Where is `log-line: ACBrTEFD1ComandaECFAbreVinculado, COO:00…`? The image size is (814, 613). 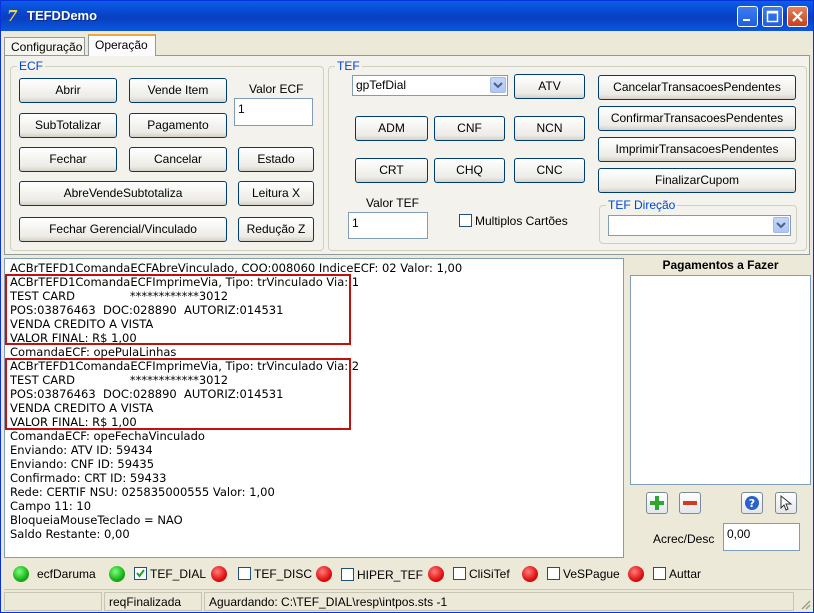
log-line: ACBrTEFD1ComandaECFAbreVinculado, COO:00… is located at coordinates (236, 268).